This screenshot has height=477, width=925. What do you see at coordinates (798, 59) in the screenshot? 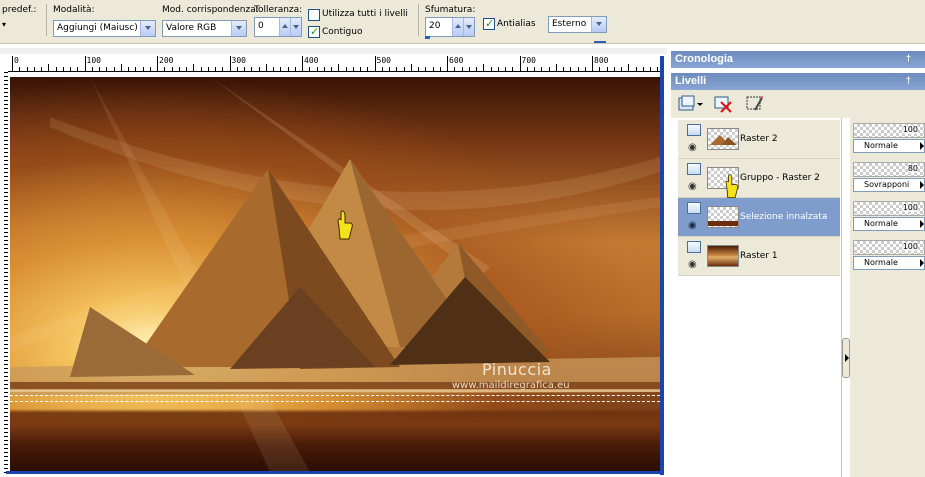
I see `history-panel-title: Cronologia †` at bounding box center [798, 59].